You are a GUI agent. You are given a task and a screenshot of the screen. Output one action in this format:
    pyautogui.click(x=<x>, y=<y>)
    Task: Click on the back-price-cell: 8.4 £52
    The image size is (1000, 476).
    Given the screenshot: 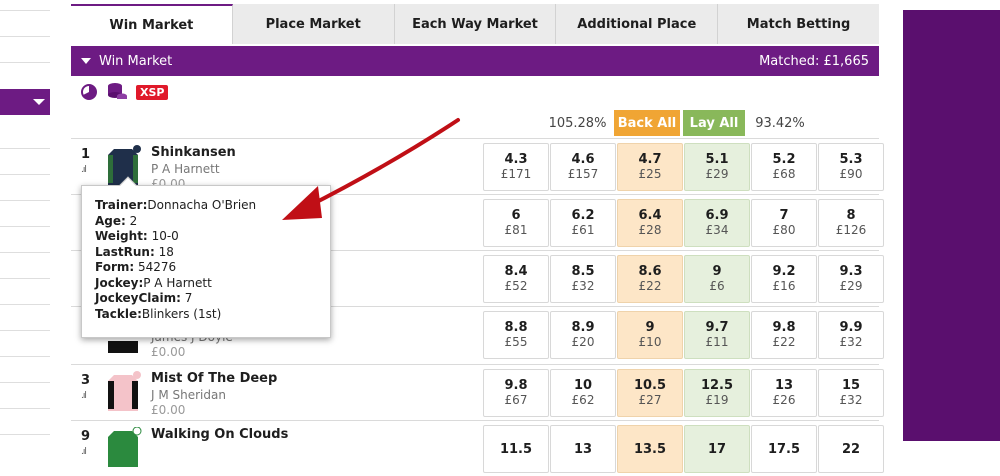 What is the action you would take?
    pyautogui.click(x=516, y=279)
    